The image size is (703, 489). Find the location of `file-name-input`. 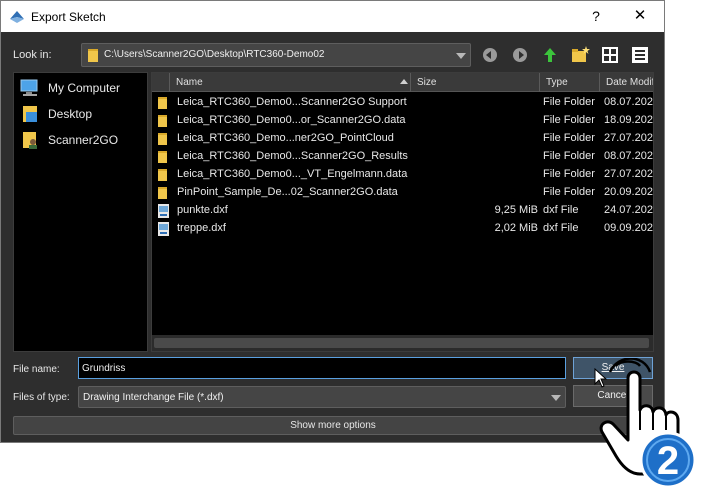

file-name-input is located at coordinates (322, 368).